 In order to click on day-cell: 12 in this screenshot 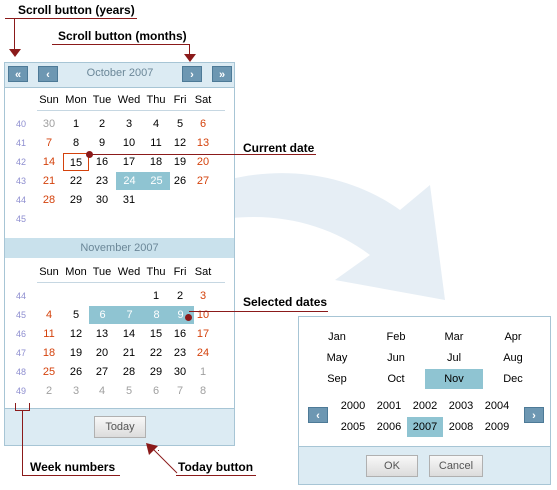, I will do `click(76, 334)`.